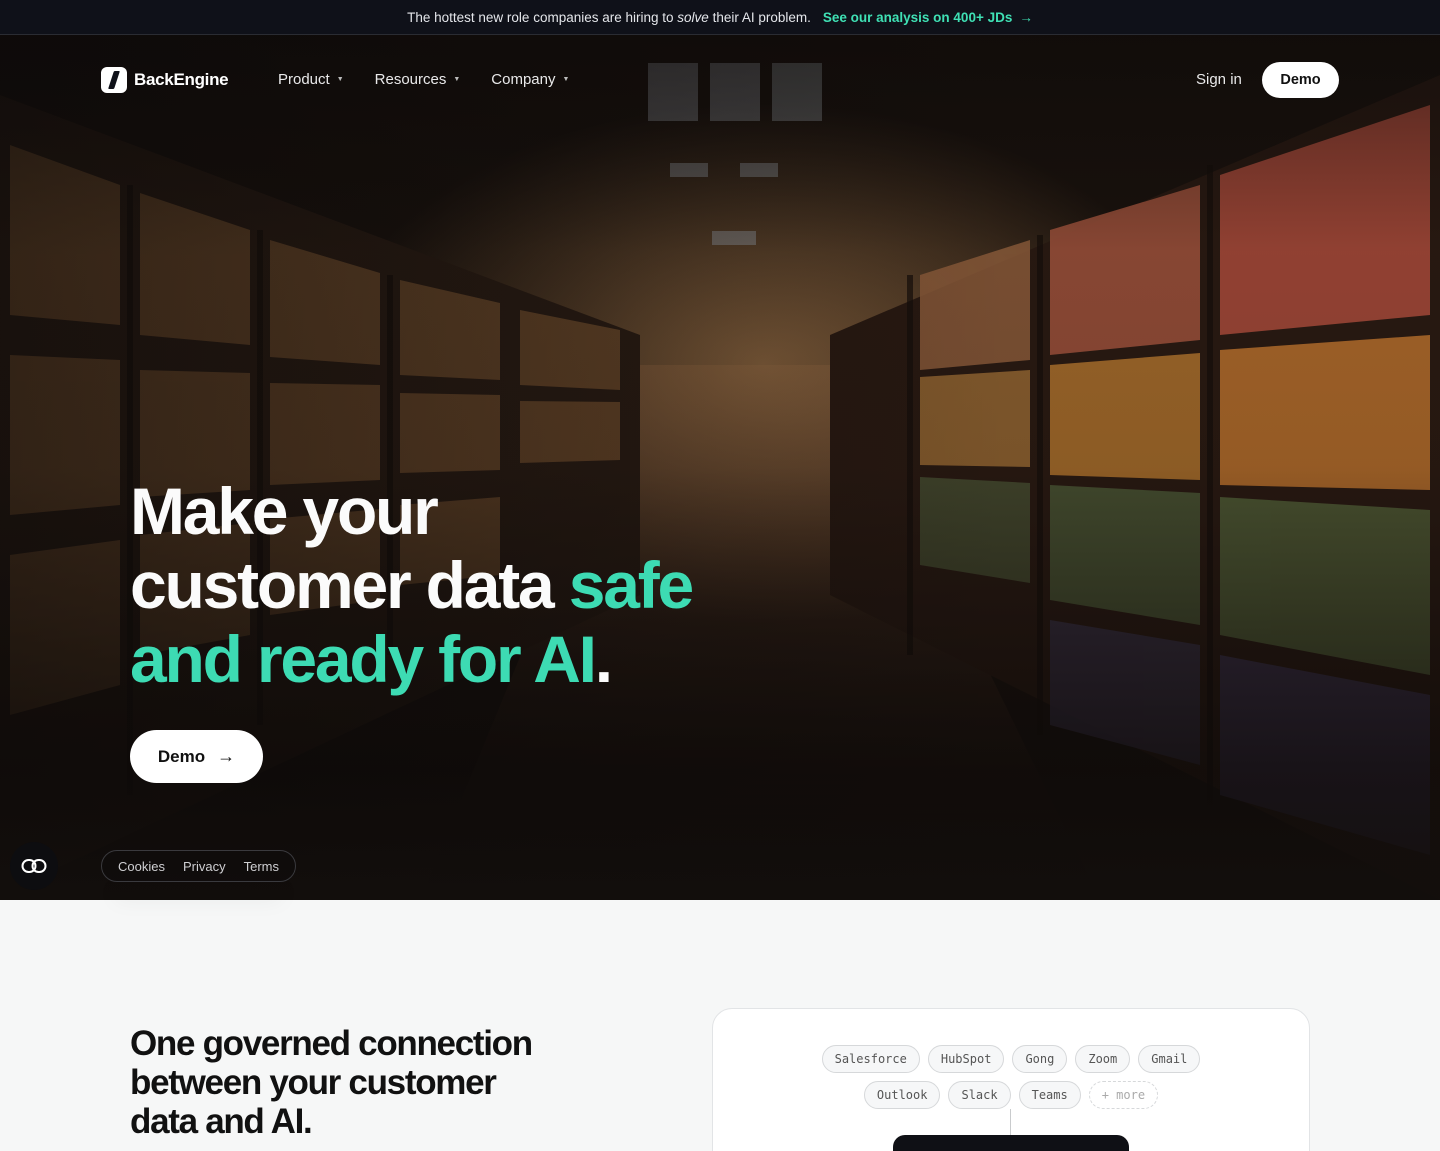 The height and width of the screenshot is (1151, 1440). Describe the element at coordinates (1103, 1059) in the screenshot. I see `chip-zoom: Zoom` at that location.